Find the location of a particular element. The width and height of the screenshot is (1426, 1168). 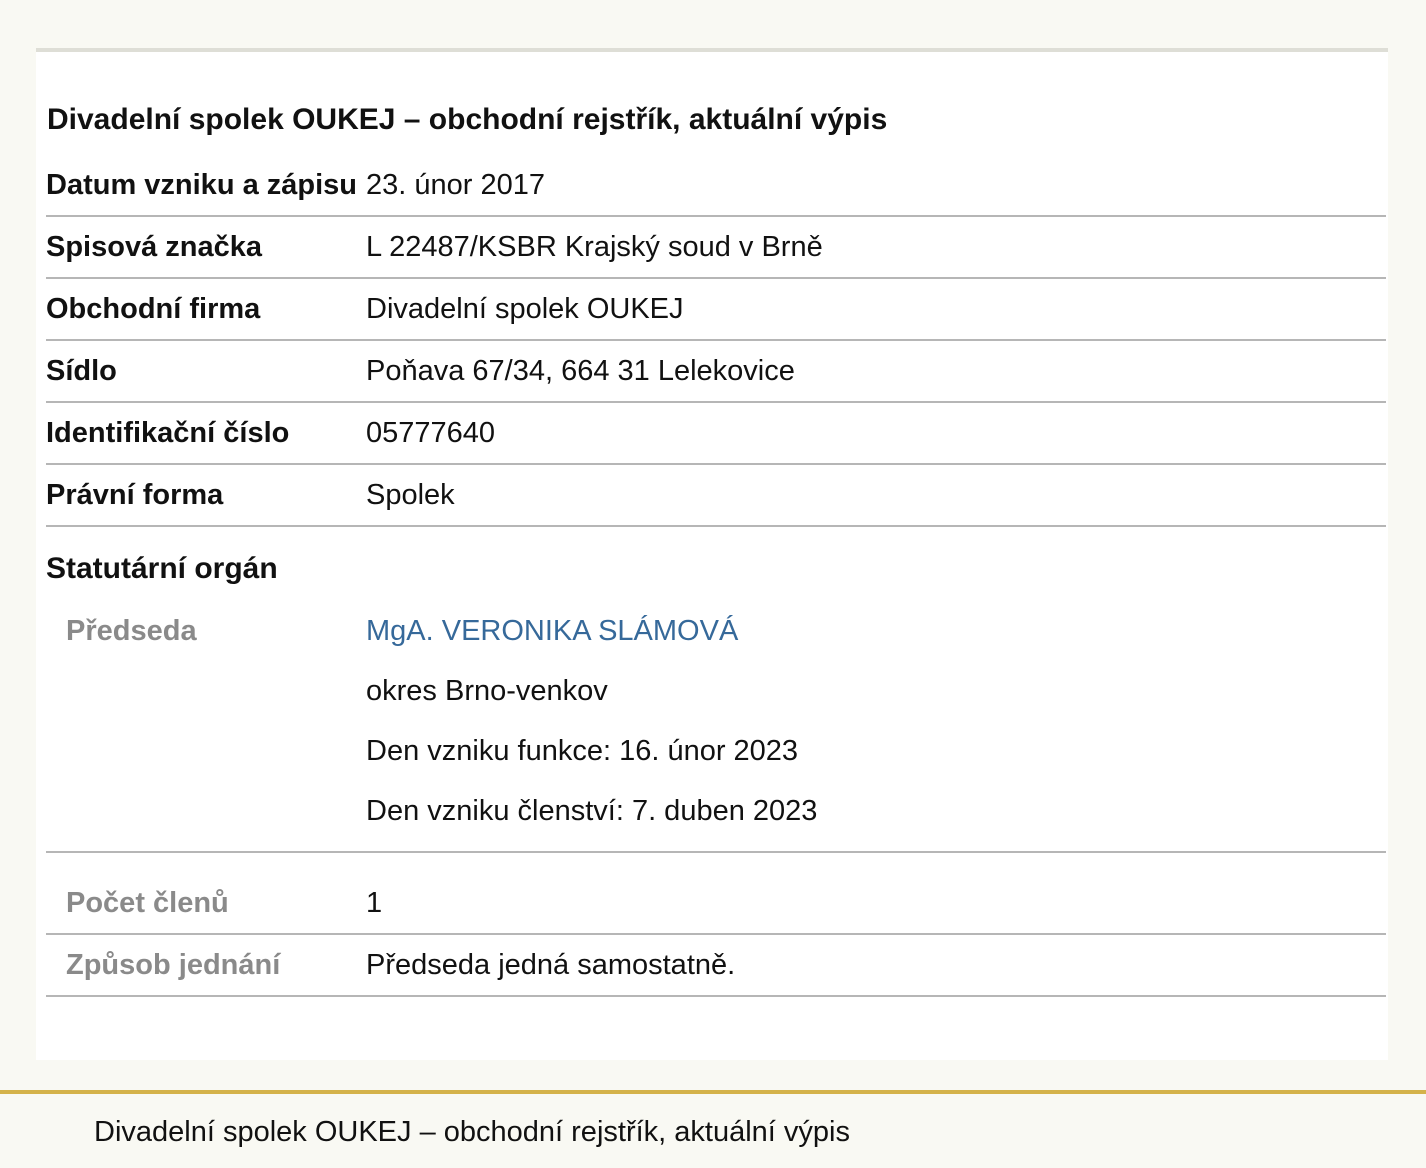

chair-function-start: Den vzniku funkce: 16. únor 2023 is located at coordinates (582, 751).